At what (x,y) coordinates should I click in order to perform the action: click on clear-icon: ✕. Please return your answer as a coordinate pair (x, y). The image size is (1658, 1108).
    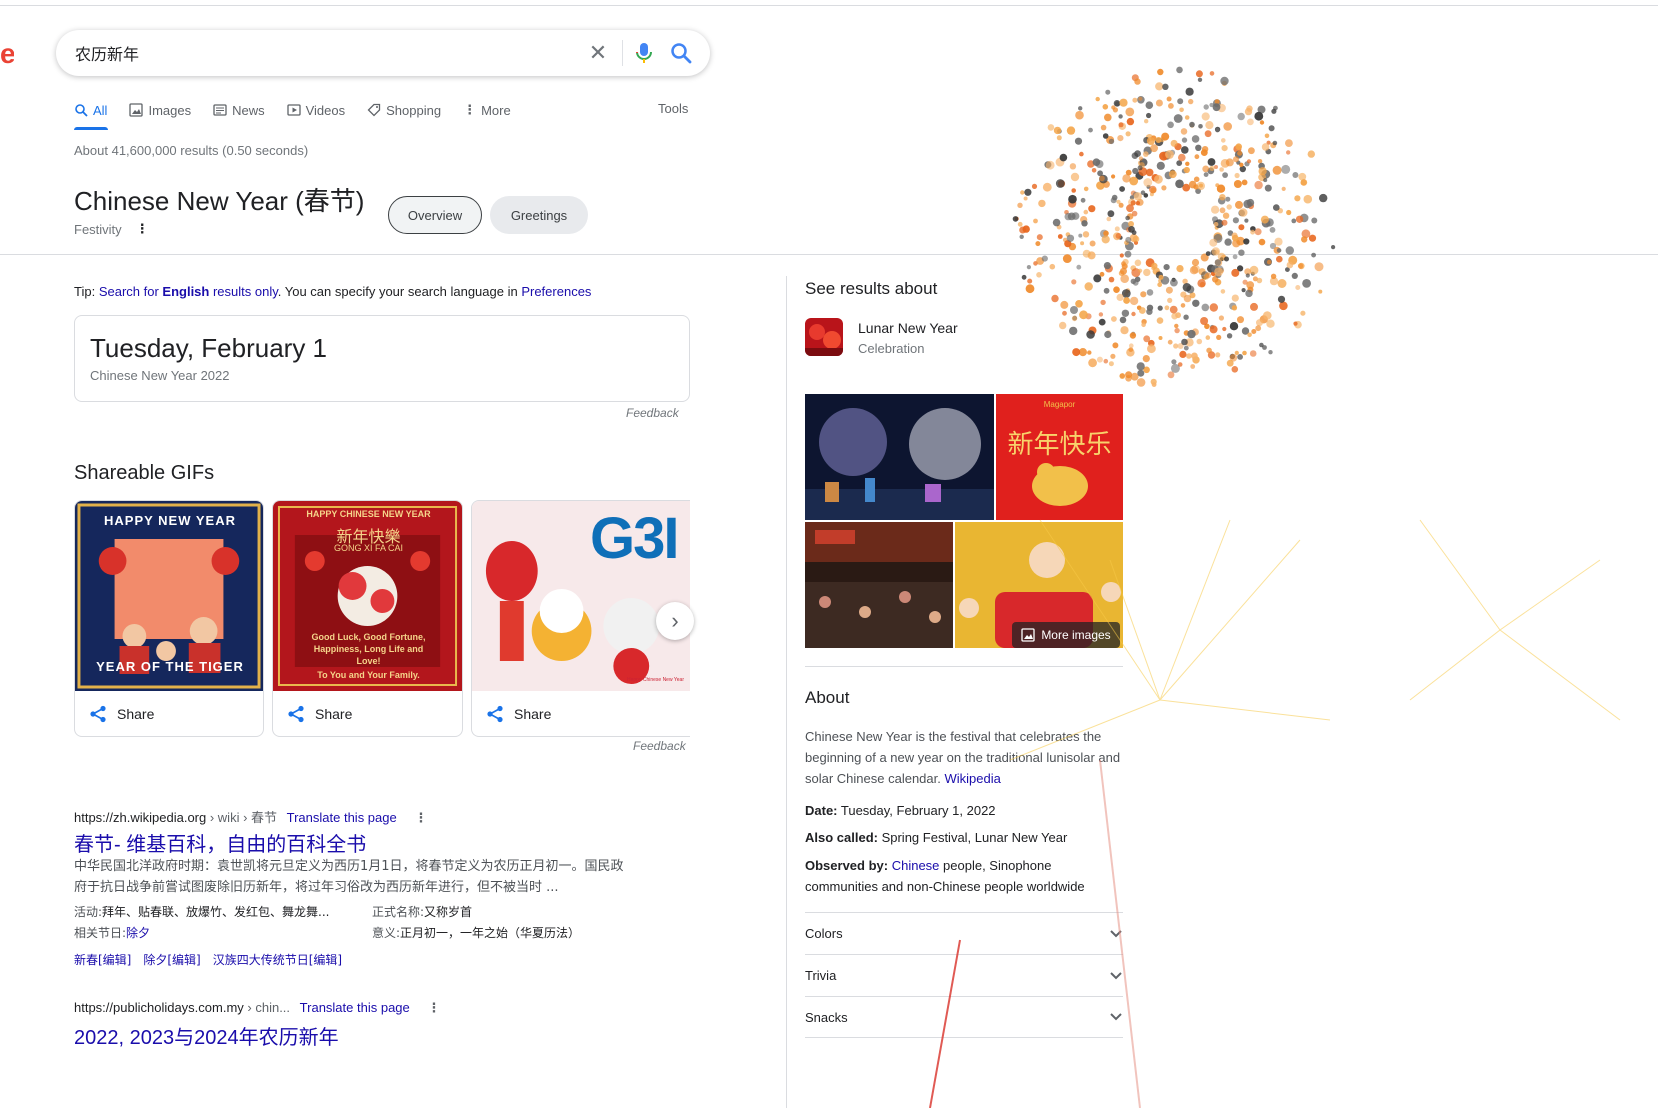
    Looking at the image, I should click on (598, 53).